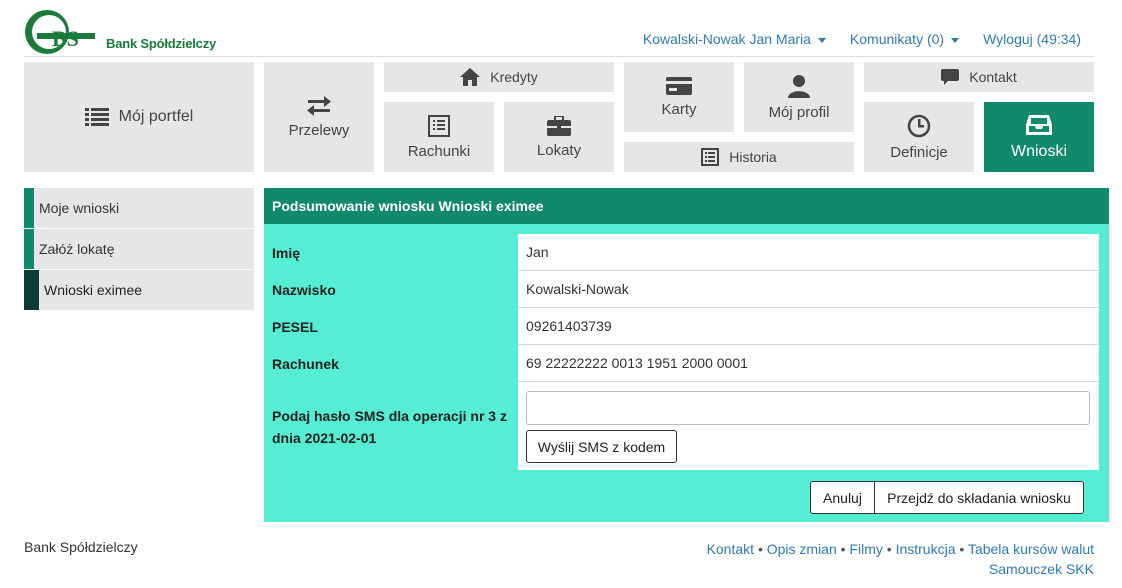 The image size is (1122, 588). Describe the element at coordinates (950, 77) in the screenshot. I see `chat-bubble-icon` at that location.